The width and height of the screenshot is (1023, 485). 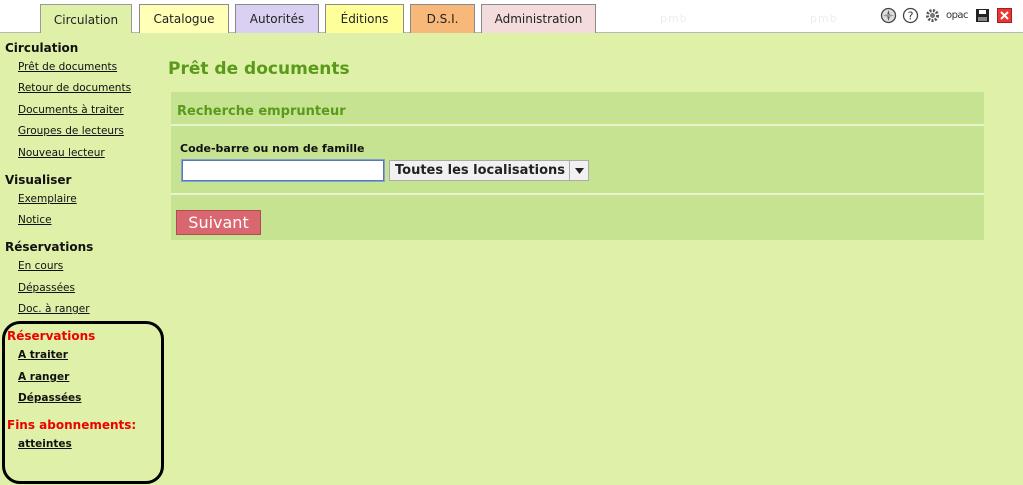 What do you see at coordinates (71, 131) in the screenshot?
I see `sidebar-item-groupes-lecteurs: Groupes de lecteurs` at bounding box center [71, 131].